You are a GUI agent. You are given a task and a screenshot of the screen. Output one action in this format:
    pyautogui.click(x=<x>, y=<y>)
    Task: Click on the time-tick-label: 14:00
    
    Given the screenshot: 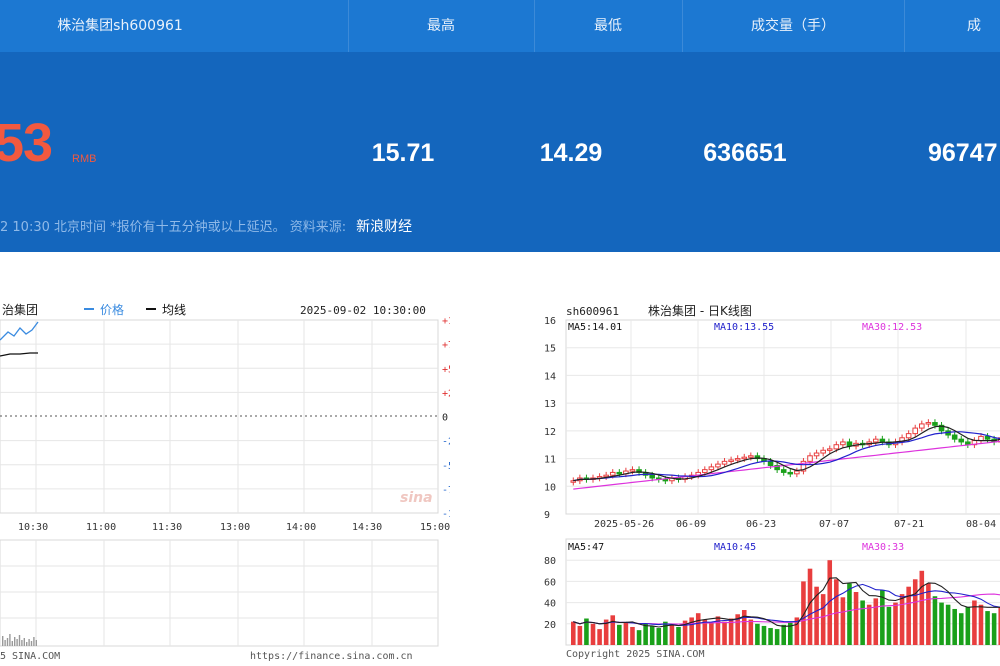 What is the action you would take?
    pyautogui.click(x=301, y=527)
    